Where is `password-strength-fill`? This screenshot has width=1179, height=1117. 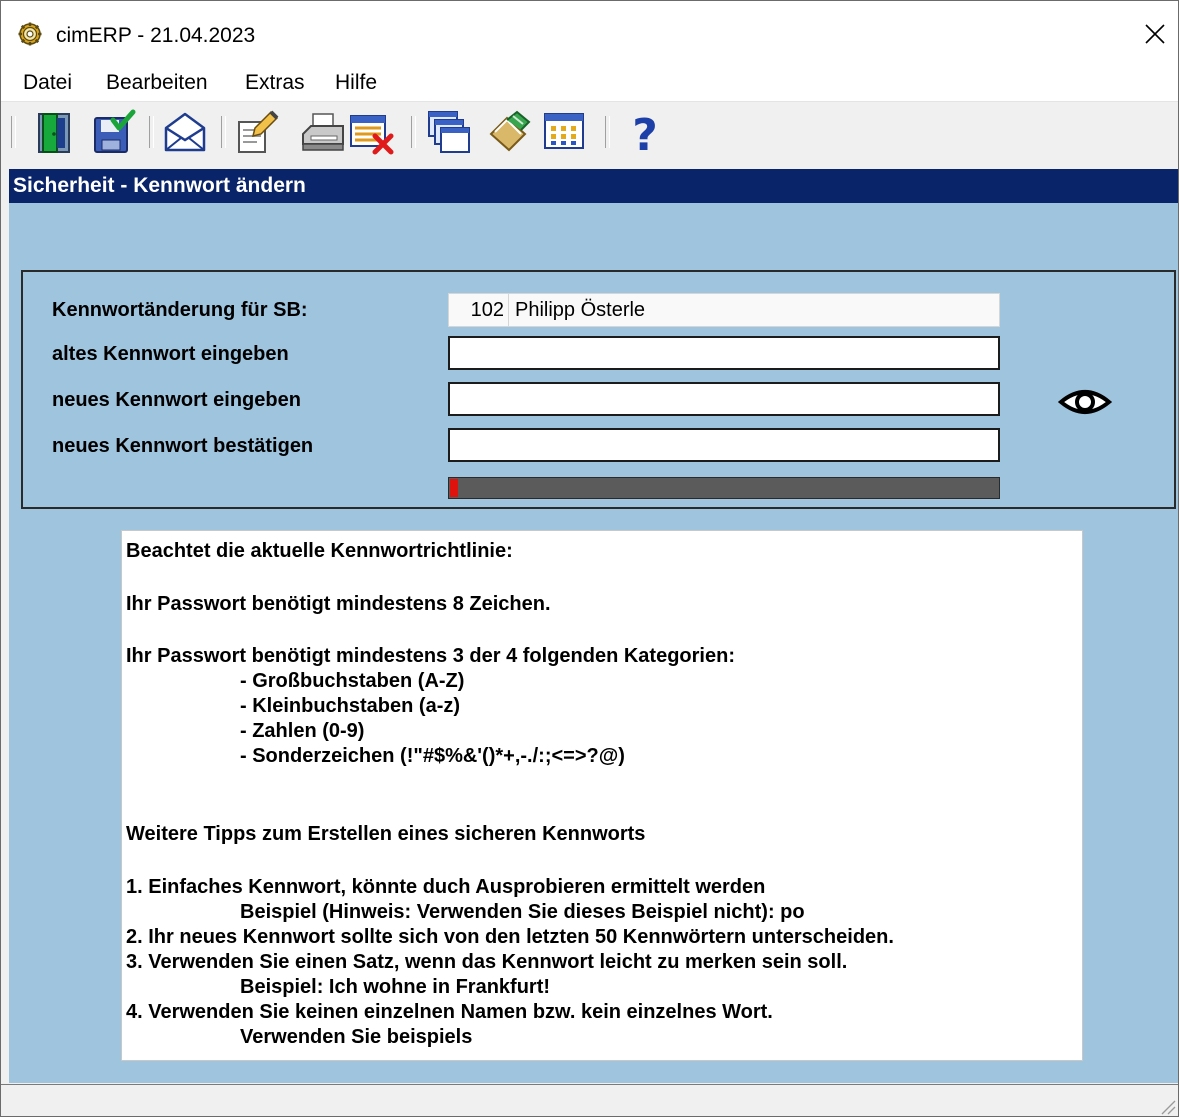 password-strength-fill is located at coordinates (454, 488).